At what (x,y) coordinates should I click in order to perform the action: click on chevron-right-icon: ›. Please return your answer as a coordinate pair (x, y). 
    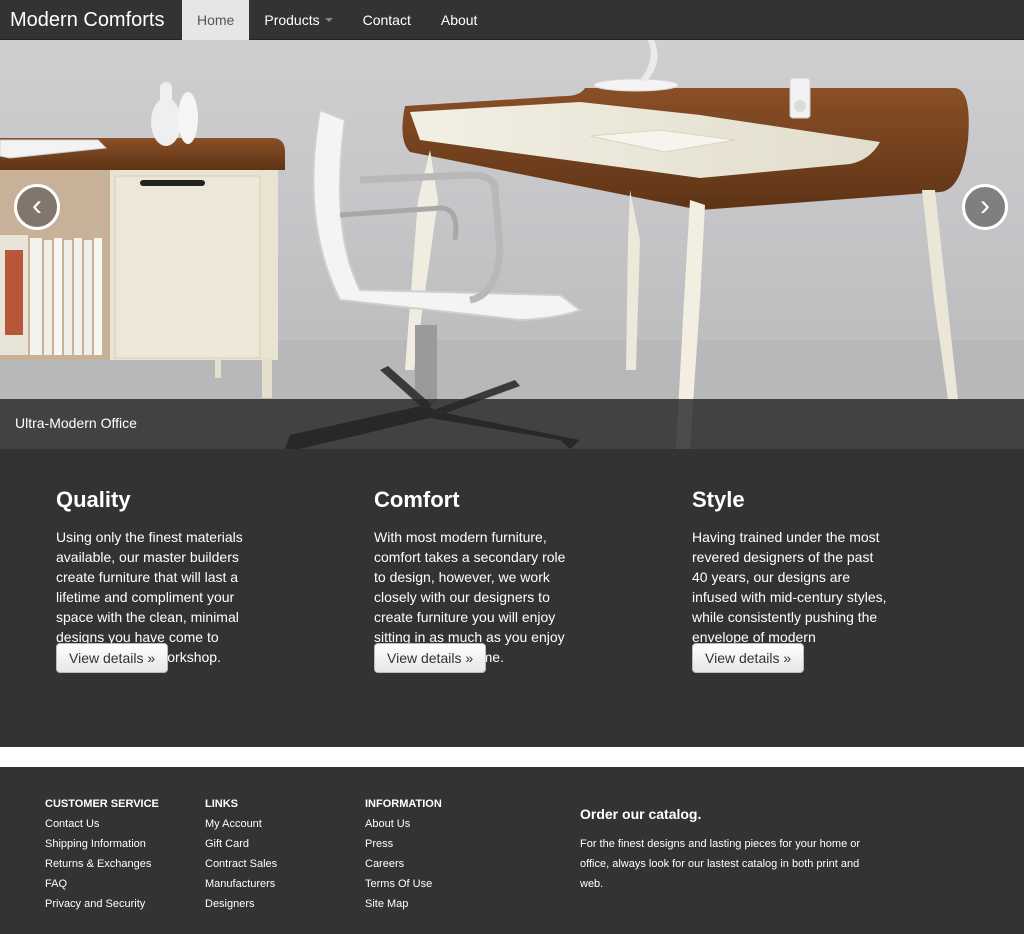
    Looking at the image, I should click on (985, 205).